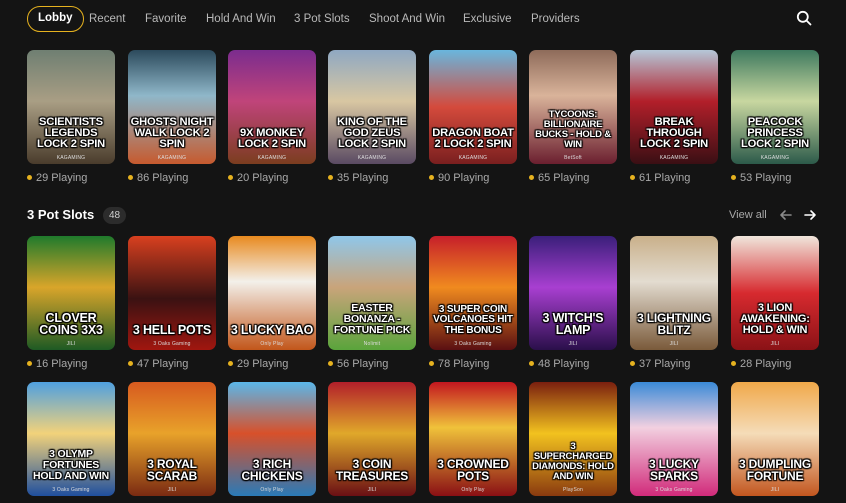 The height and width of the screenshot is (503, 846). Describe the element at coordinates (172, 330) in the screenshot. I see `game-title: 3 Hell Pots` at that location.